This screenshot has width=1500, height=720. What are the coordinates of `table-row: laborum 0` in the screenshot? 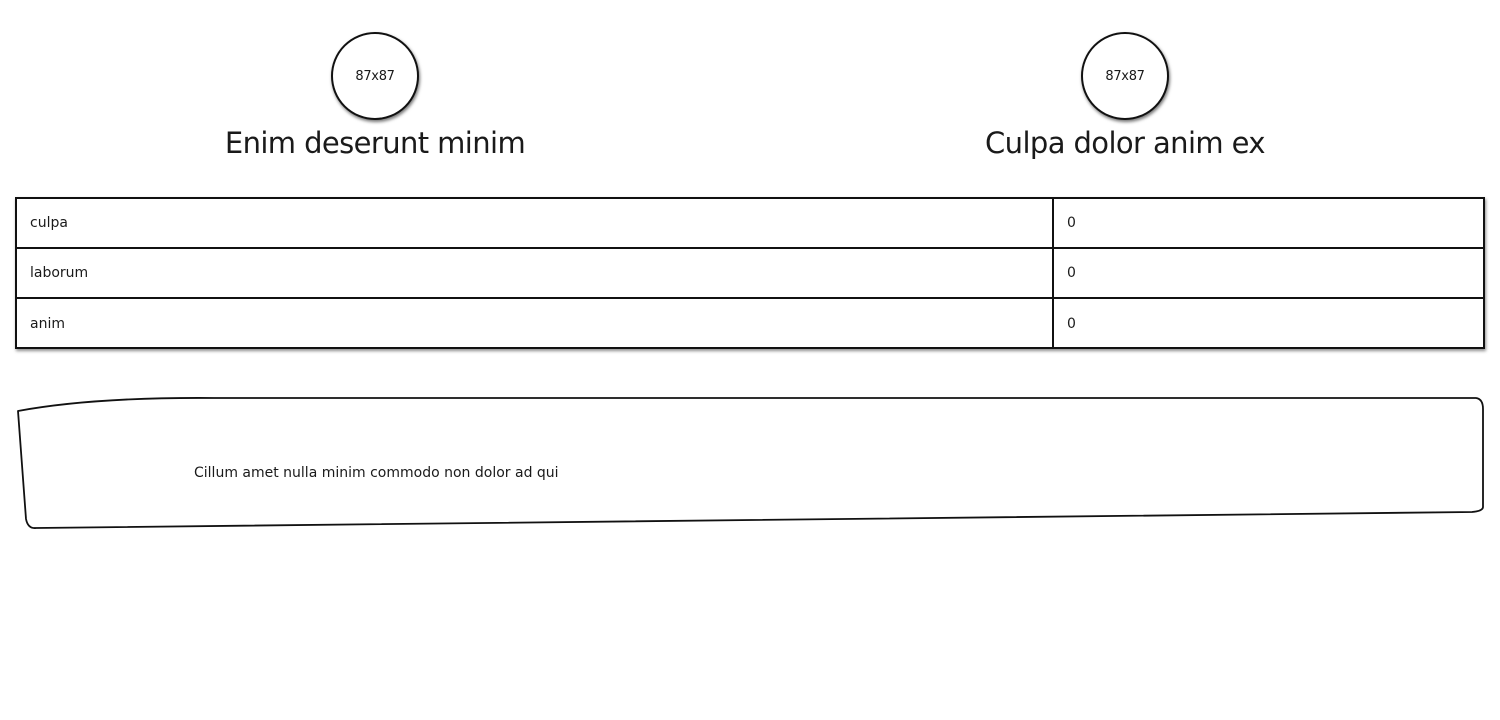 It's located at (750, 274).